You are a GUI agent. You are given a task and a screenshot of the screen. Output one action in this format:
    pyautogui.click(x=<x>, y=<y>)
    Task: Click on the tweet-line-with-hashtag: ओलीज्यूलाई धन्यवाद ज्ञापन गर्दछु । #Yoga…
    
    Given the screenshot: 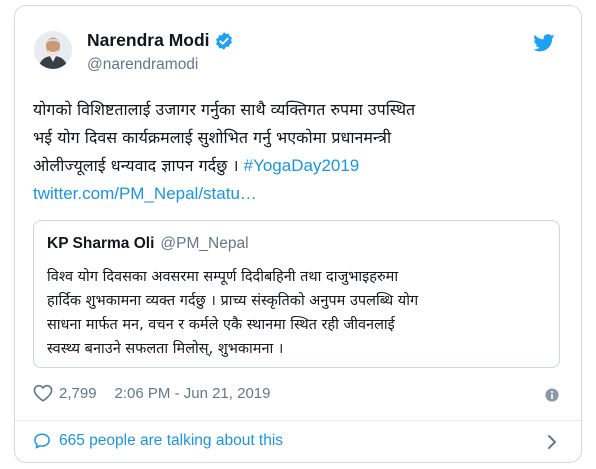 What is the action you would take?
    pyautogui.click(x=303, y=166)
    